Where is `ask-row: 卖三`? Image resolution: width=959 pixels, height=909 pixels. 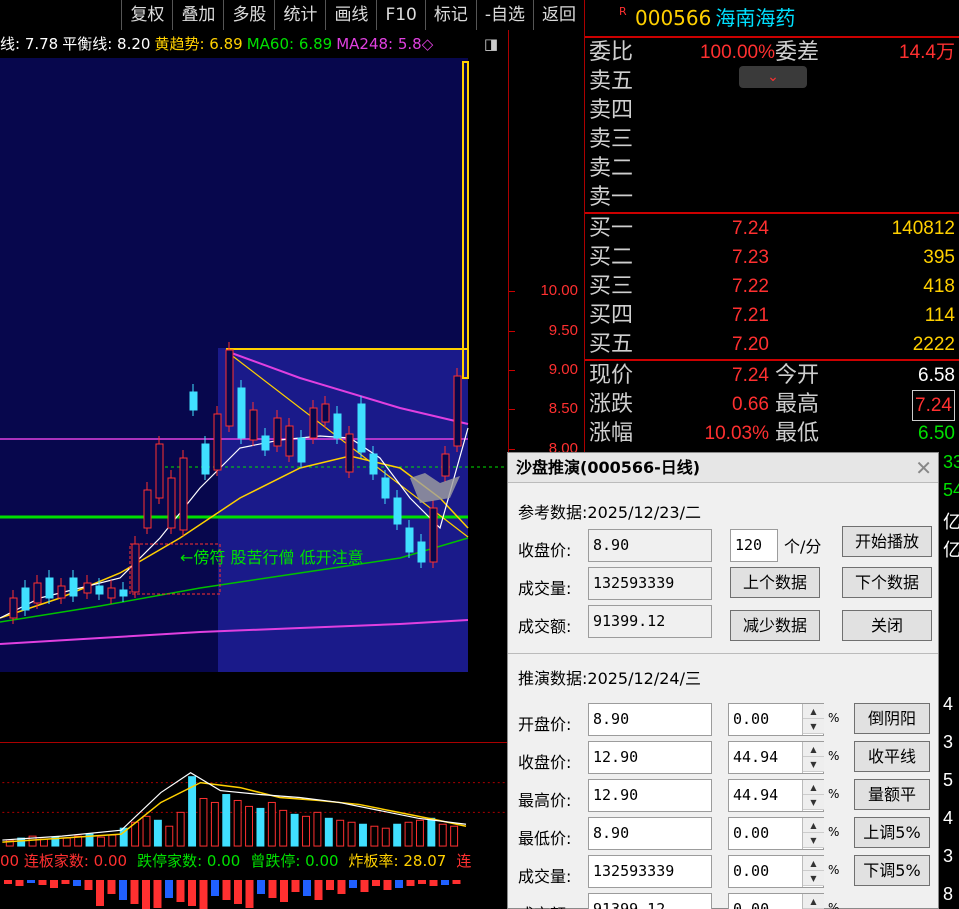
ask-row: 卖三 is located at coordinates (772, 139).